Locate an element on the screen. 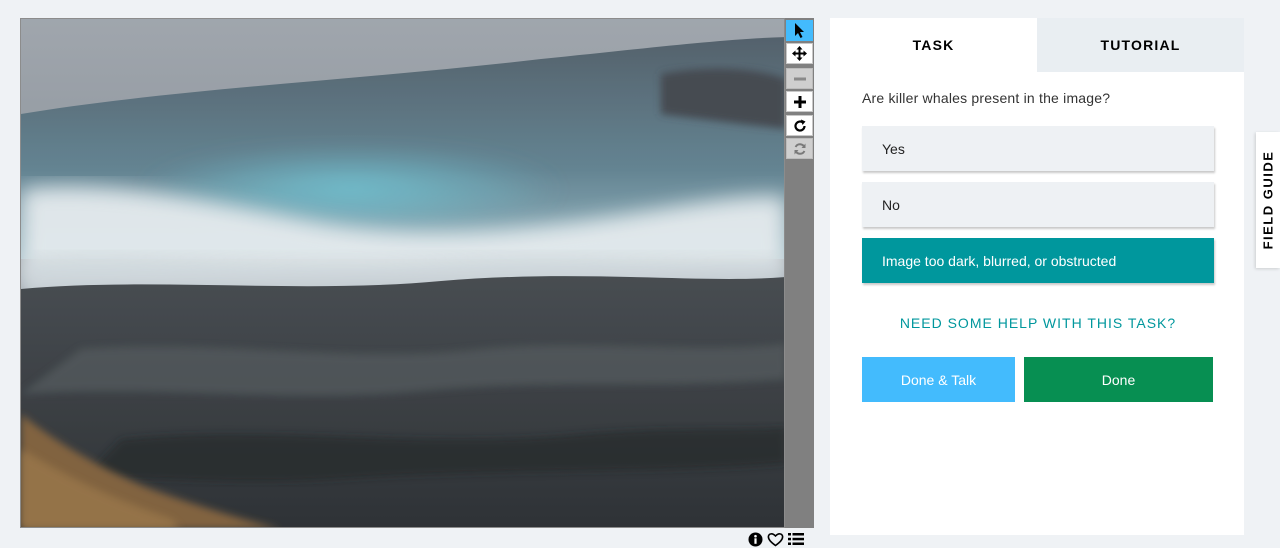 The height and width of the screenshot is (548, 1280). pointer-icon is located at coordinates (799, 30).